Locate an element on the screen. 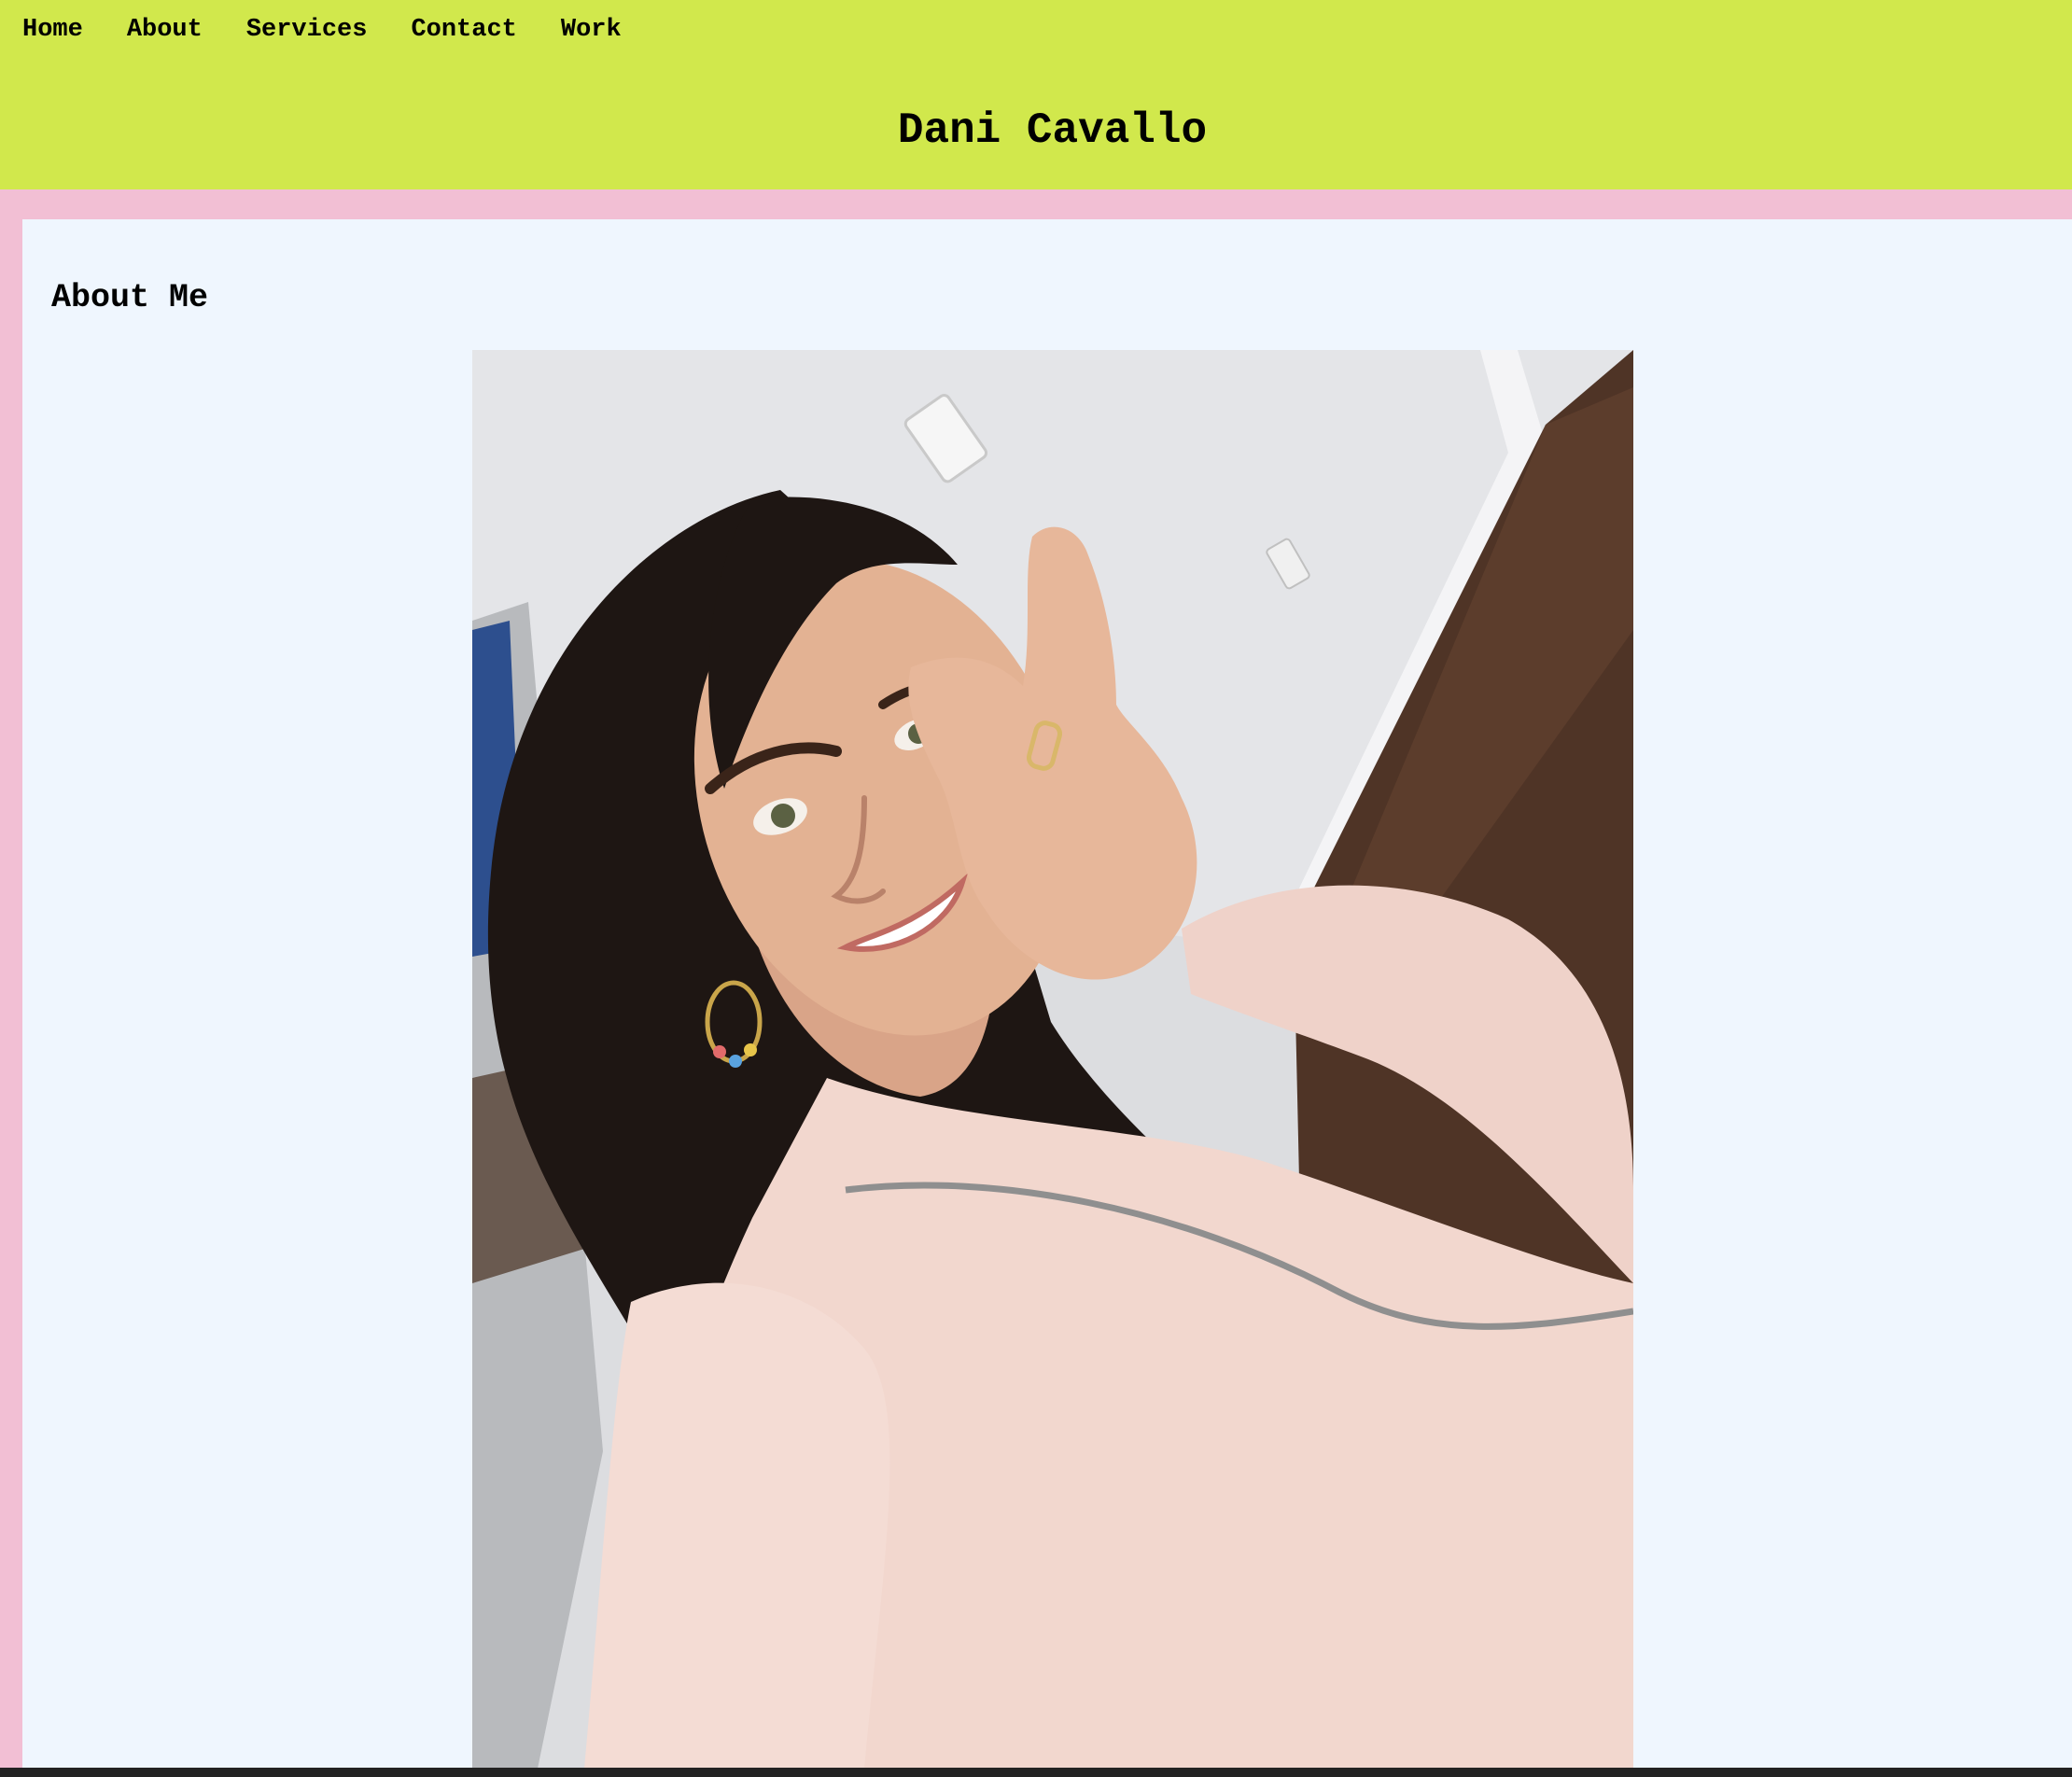 This screenshot has width=2072, height=1777. nav-services-link: Services is located at coordinates (307, 30).